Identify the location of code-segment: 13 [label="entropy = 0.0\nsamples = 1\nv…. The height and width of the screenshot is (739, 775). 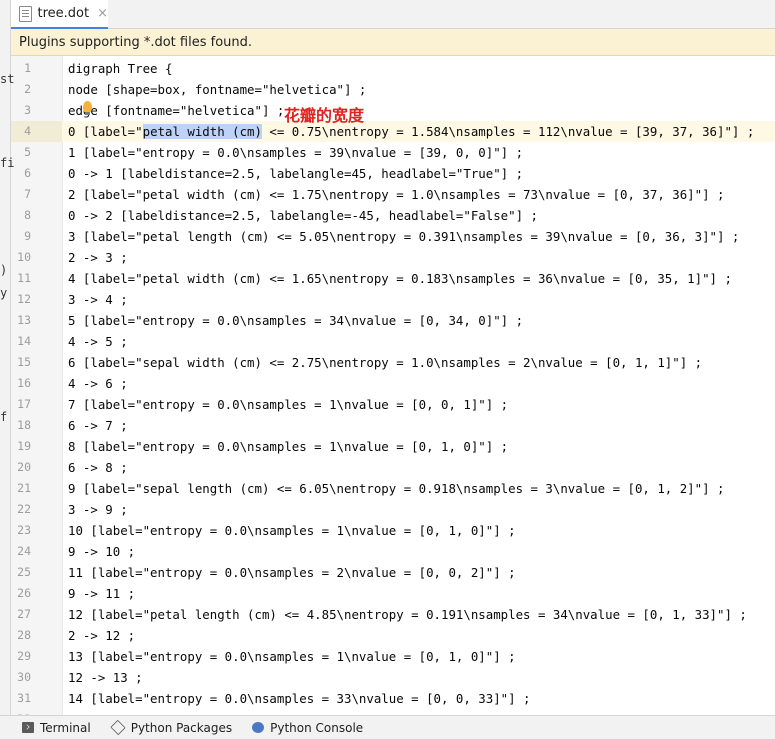
(292, 656).